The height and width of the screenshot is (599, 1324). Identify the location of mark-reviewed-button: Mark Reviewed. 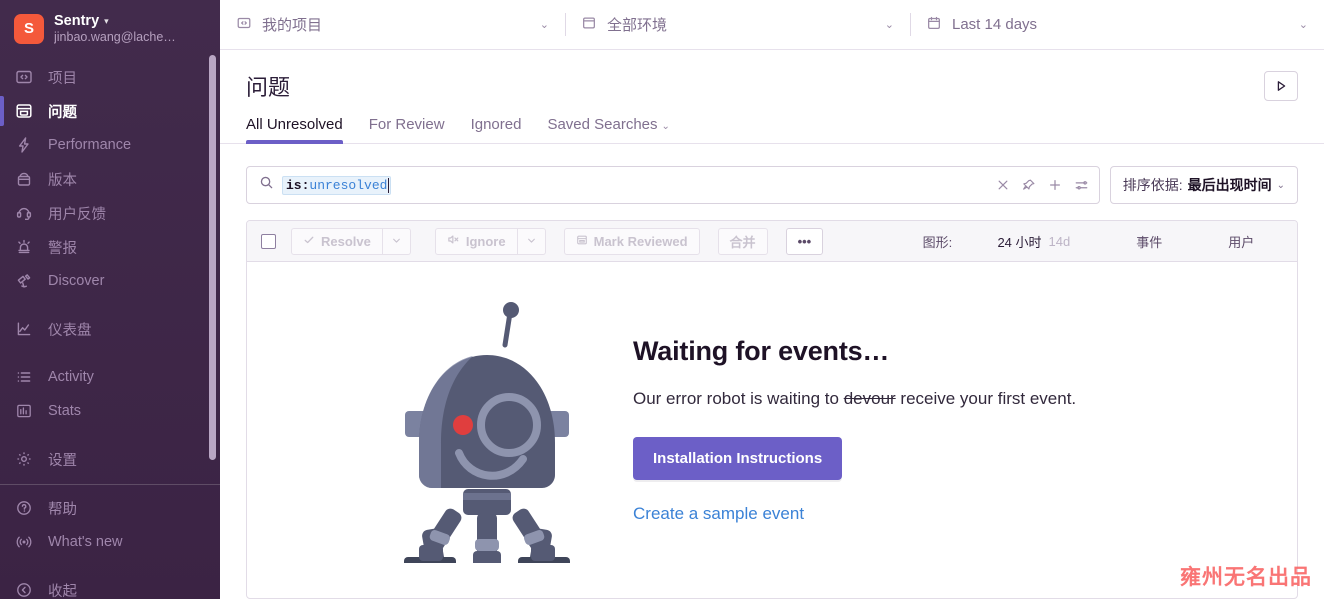
(631, 241).